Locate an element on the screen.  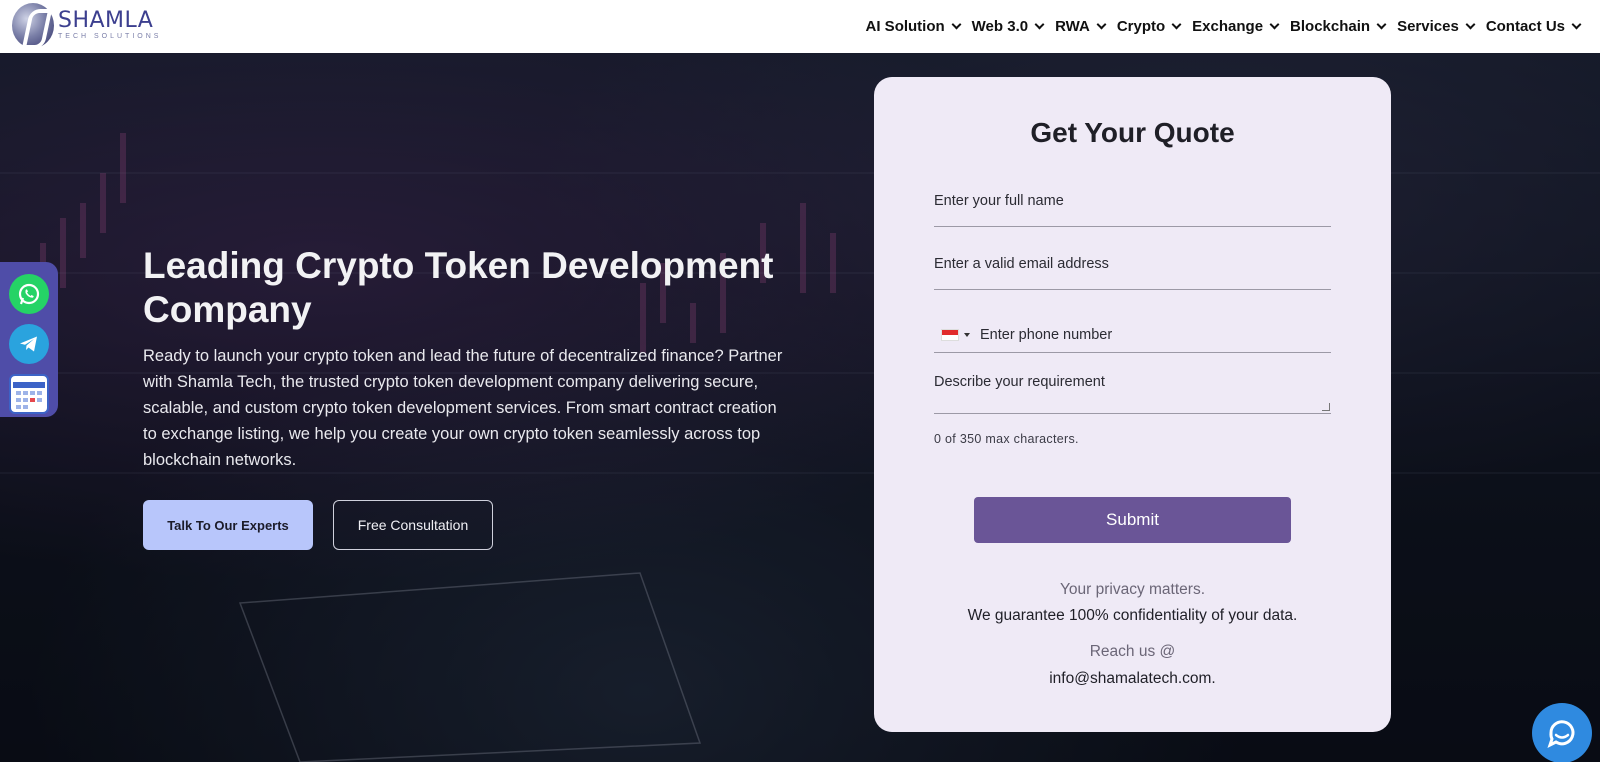
email-field-wrapper is located at coordinates (1132, 272).